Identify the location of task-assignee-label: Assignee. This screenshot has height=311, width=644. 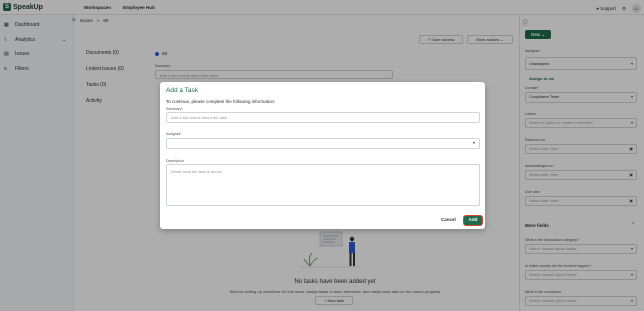
(173, 134).